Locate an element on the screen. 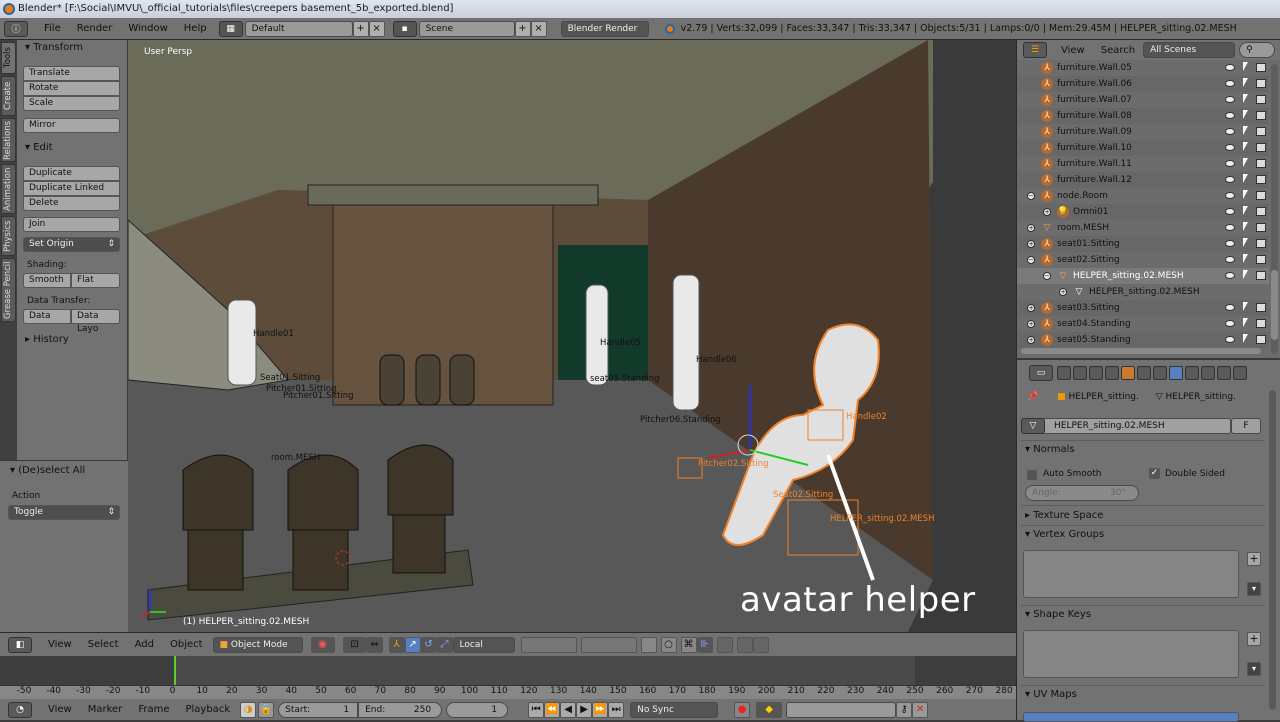 This screenshot has width=1280, height=722. flat-shading-button: Flat is located at coordinates (95, 280).